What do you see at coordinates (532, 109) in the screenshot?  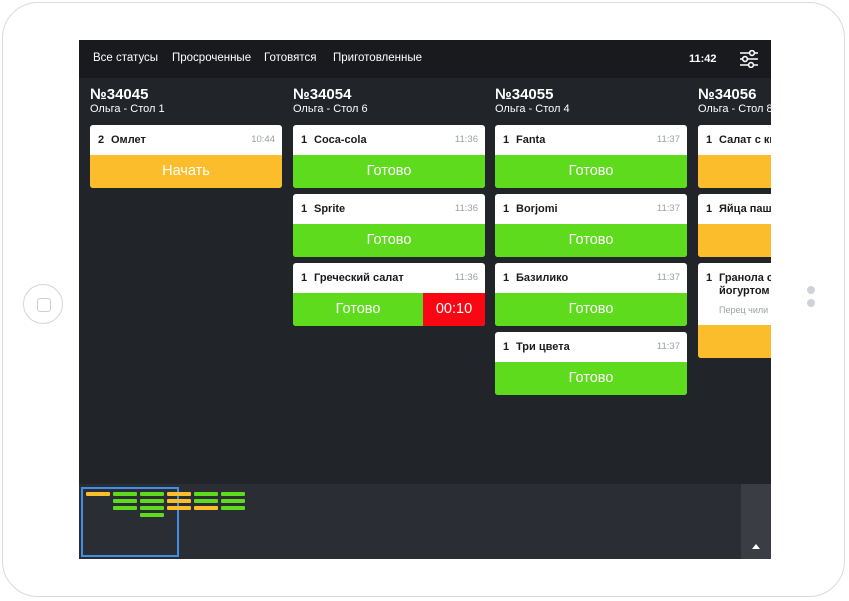 I see `order-waiter-table: Ольга - Стол 4` at bounding box center [532, 109].